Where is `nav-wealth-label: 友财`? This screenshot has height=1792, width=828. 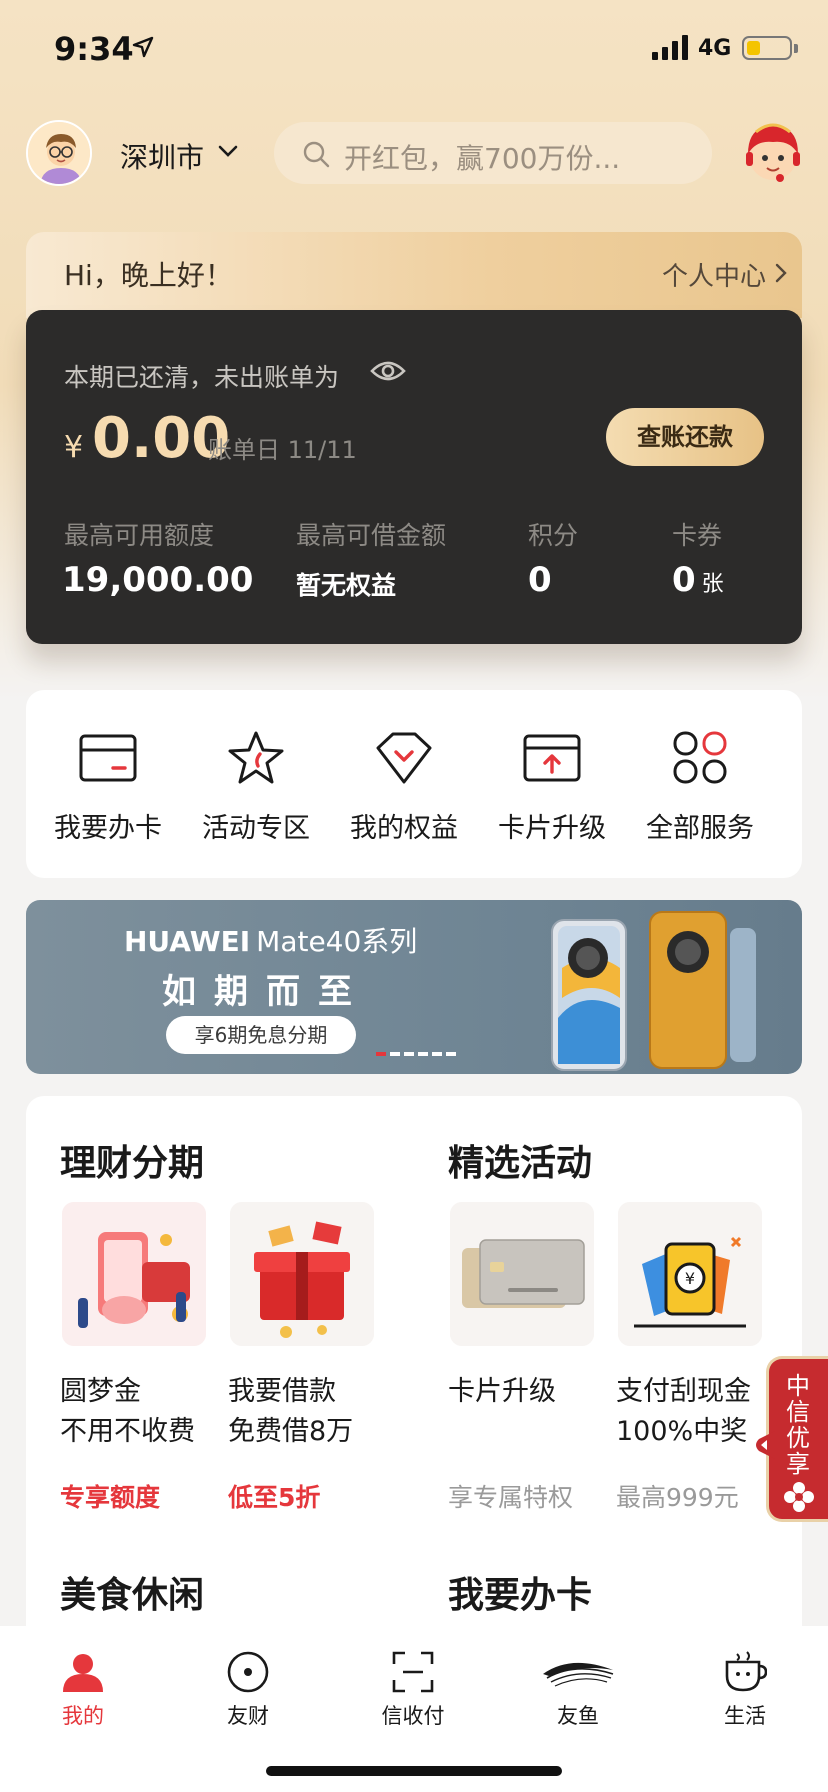 nav-wealth-label: 友财 is located at coordinates (248, 1716).